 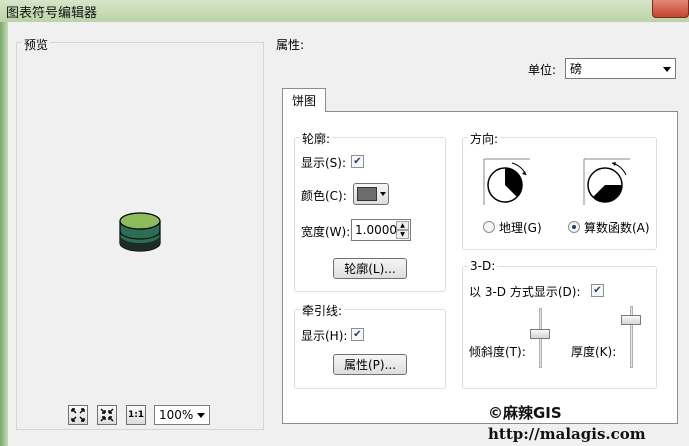 What do you see at coordinates (484, 138) in the screenshot?
I see `orientation-group-title: 方向:` at bounding box center [484, 138].